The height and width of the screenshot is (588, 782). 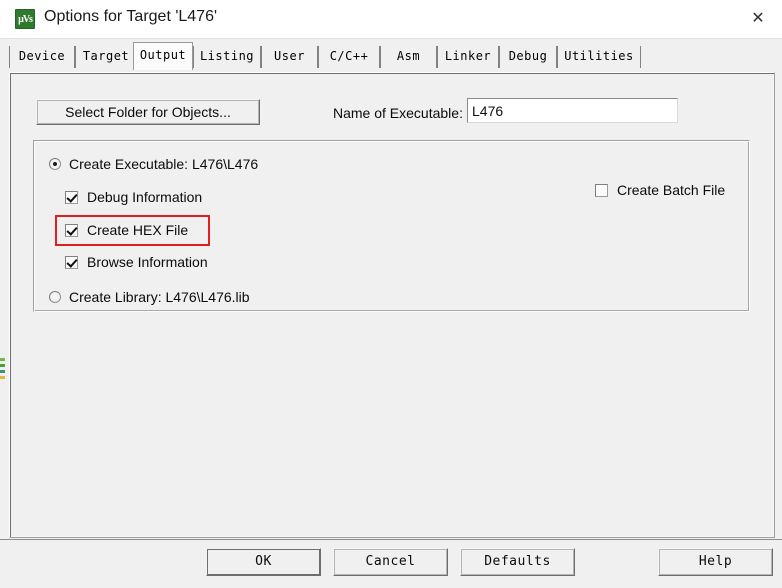 I want to click on tab-c-cpp: C/C++, so click(x=349, y=57).